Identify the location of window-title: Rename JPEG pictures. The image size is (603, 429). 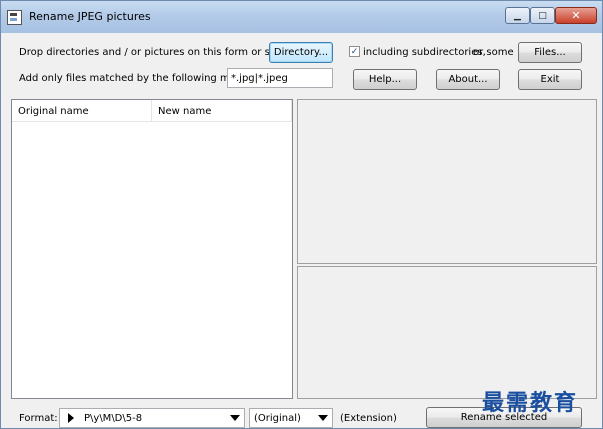
(90, 16).